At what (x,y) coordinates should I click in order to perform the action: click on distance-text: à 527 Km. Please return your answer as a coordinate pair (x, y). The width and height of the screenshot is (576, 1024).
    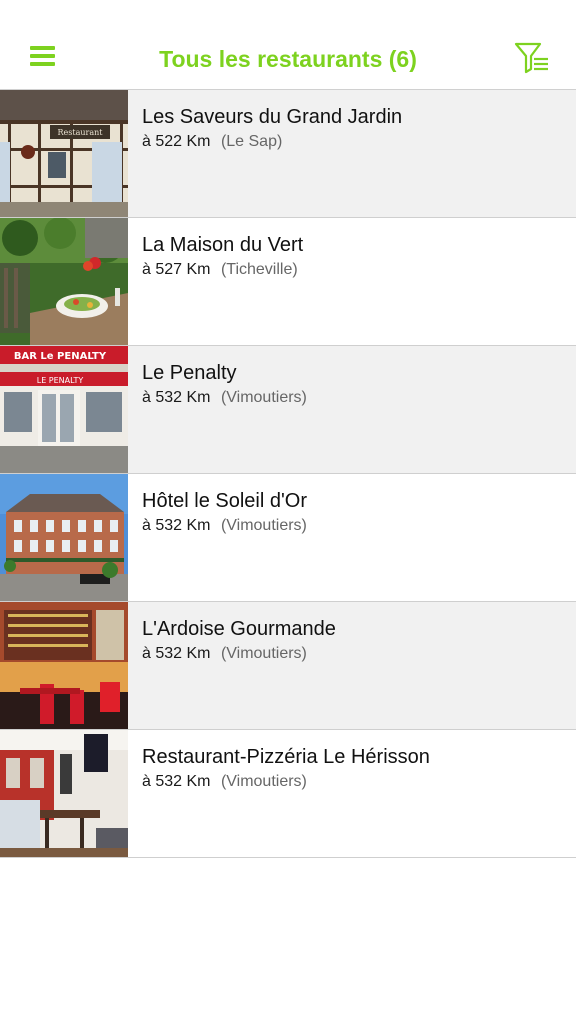
    Looking at the image, I should click on (176, 269).